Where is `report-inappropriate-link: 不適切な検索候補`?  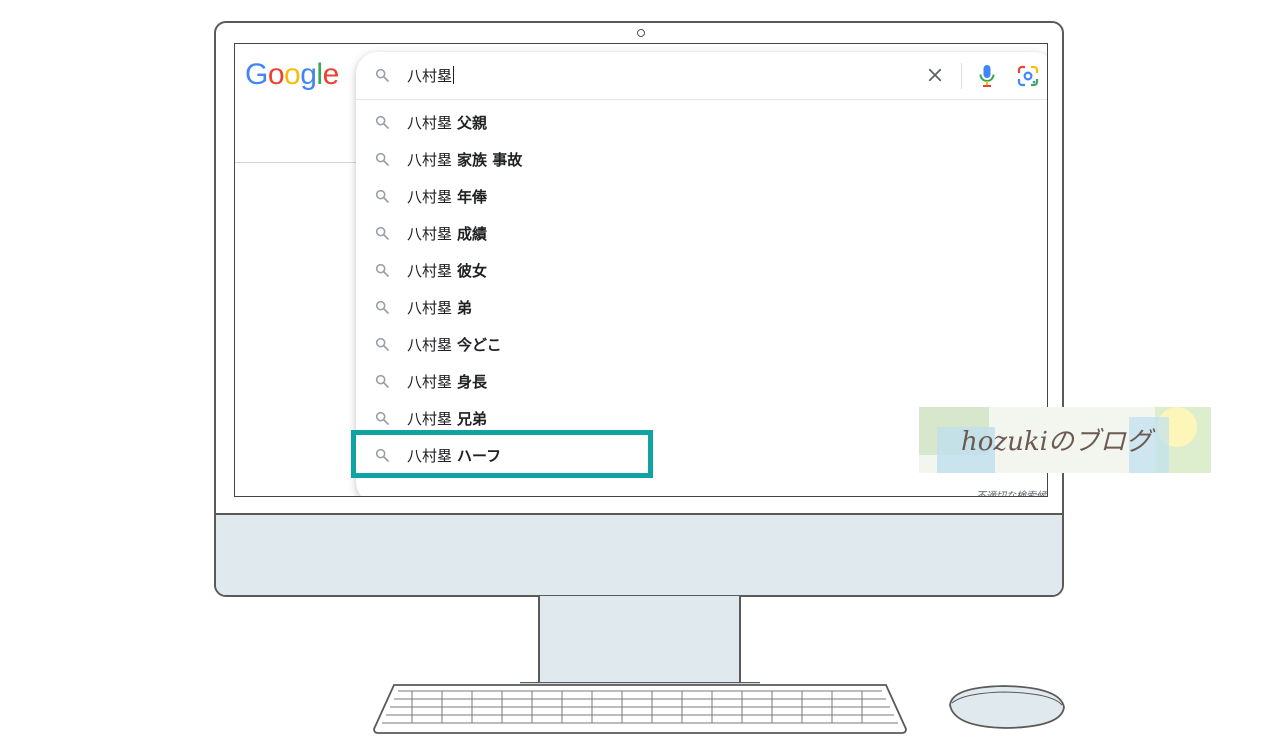
report-inappropriate-link: 不適切な検索候補 is located at coordinates (1011, 491).